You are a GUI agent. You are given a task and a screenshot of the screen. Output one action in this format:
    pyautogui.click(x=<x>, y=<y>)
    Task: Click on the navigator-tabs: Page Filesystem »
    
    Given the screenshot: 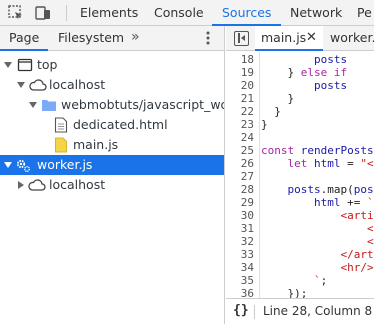 What is the action you would take?
    pyautogui.click(x=112, y=38)
    